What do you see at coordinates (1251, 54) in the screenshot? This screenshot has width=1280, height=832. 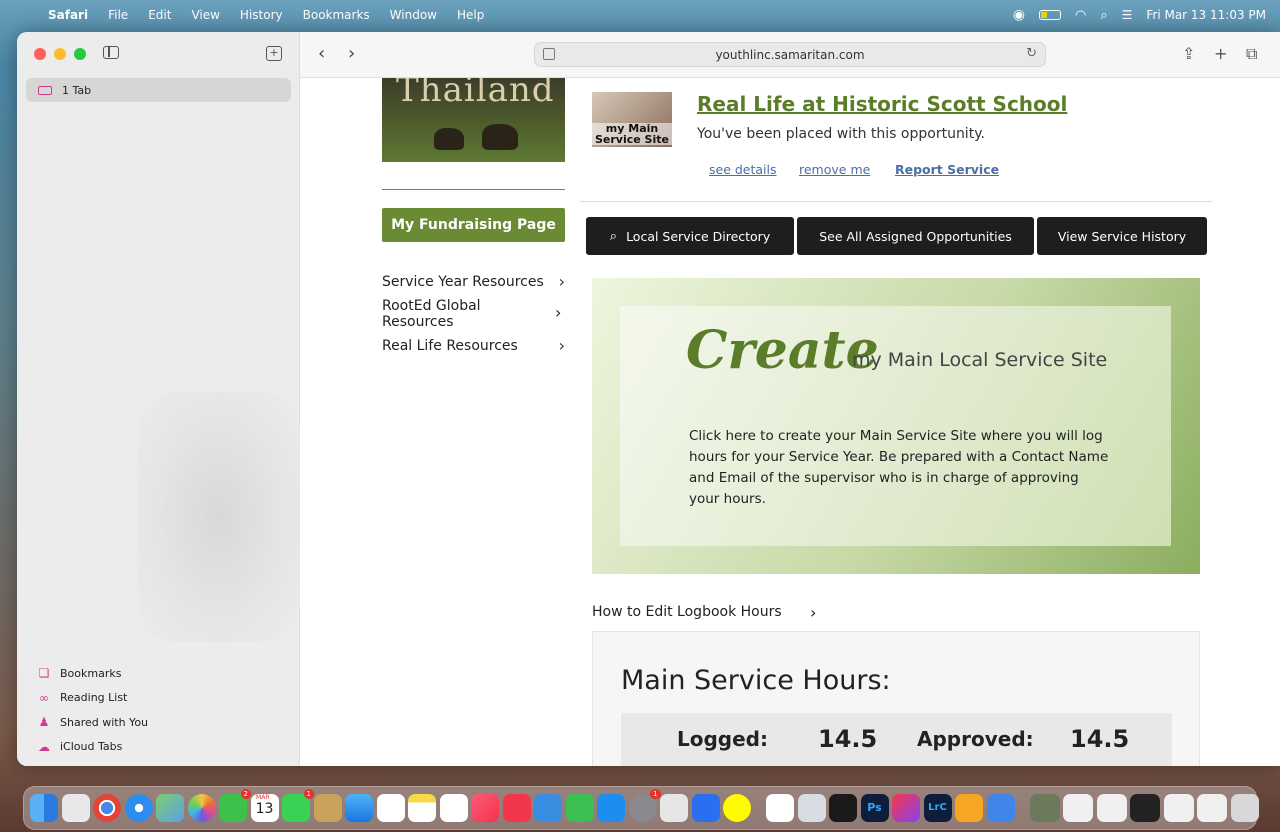 I see `tab-overview-icon: ⧉` at bounding box center [1251, 54].